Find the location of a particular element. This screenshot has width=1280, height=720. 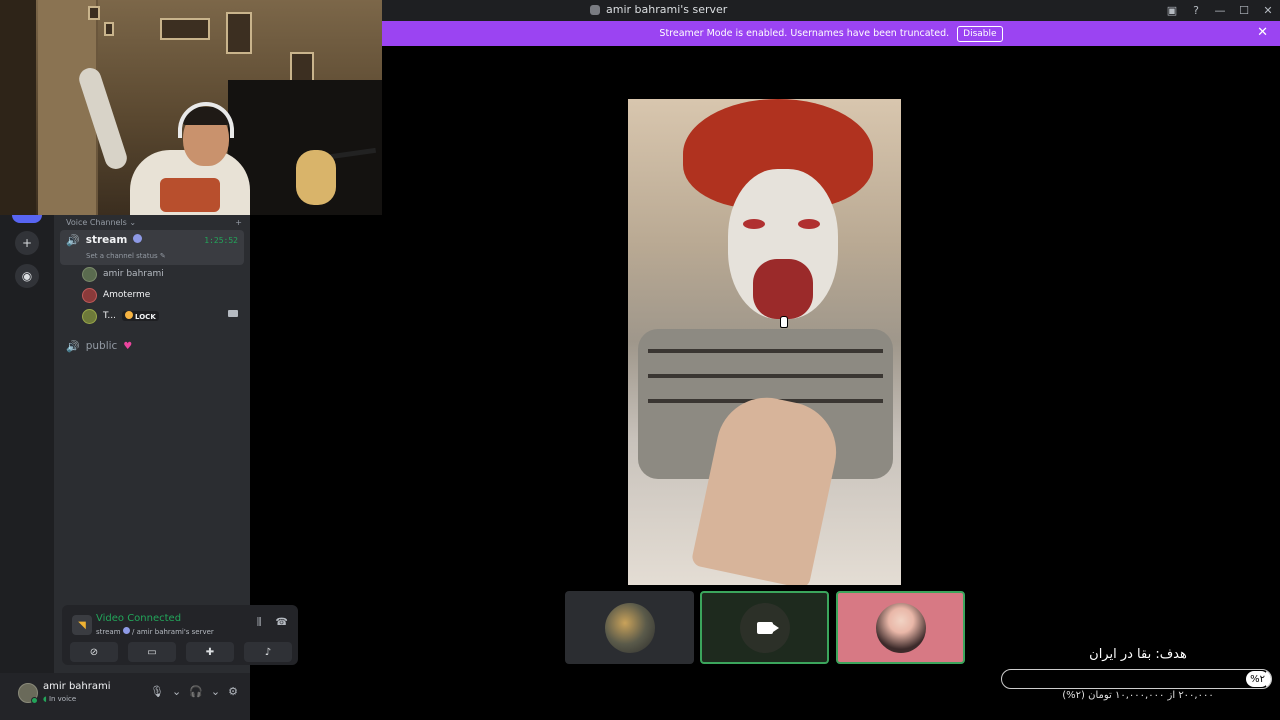

webcam-overlay is located at coordinates (191, 107).